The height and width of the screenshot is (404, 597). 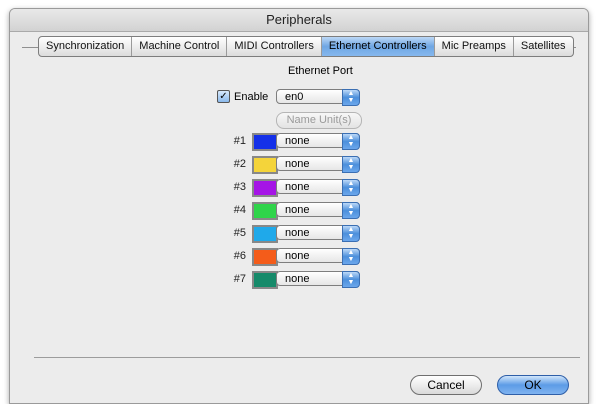 What do you see at coordinates (543, 46) in the screenshot?
I see `tab-satellites: Satellites` at bounding box center [543, 46].